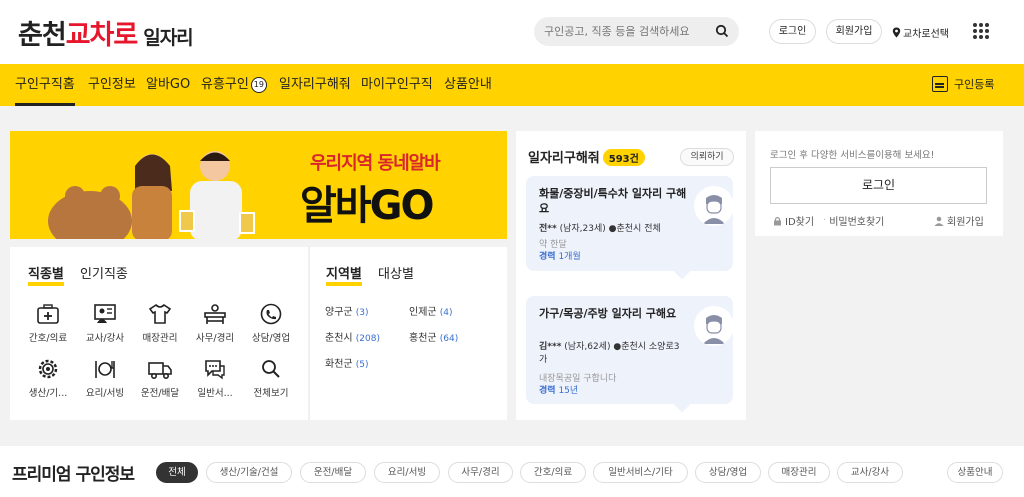  Describe the element at coordinates (102, 35) in the screenshot. I see `logo-part2: 교차로` at that location.